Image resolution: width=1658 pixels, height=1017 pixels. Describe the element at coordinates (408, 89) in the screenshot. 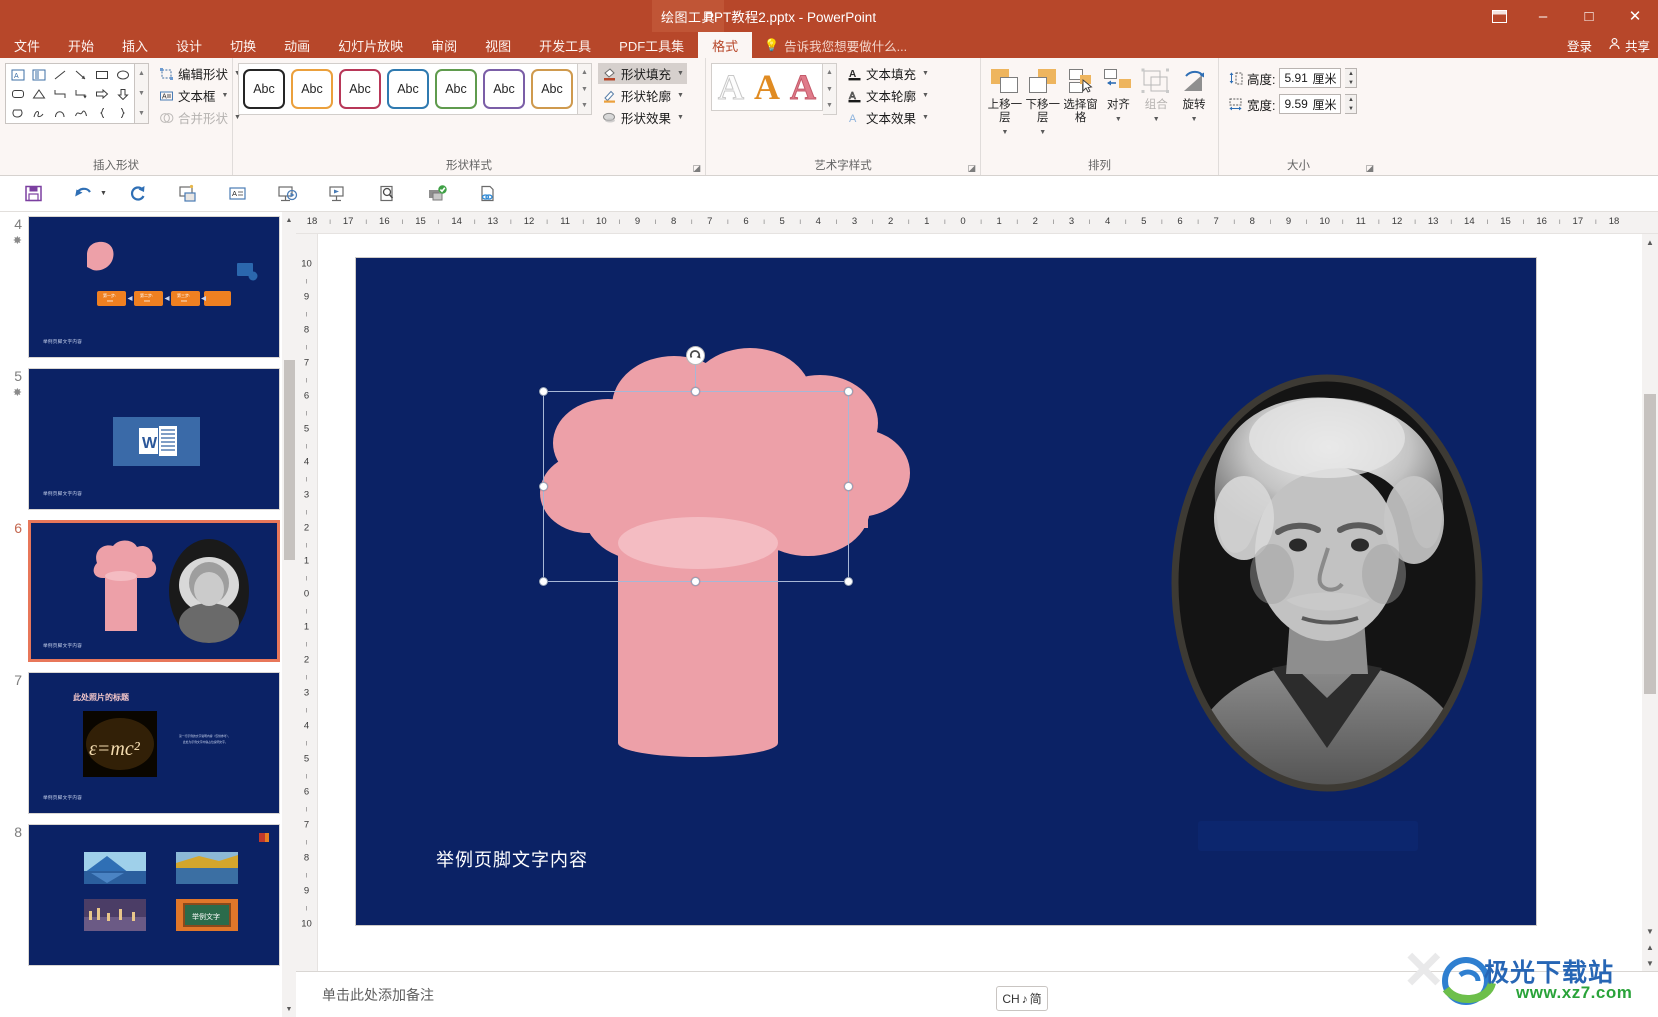

I see `shape-style-swatches: Abc Abc Abc Abc Abc Abc Abc` at that location.